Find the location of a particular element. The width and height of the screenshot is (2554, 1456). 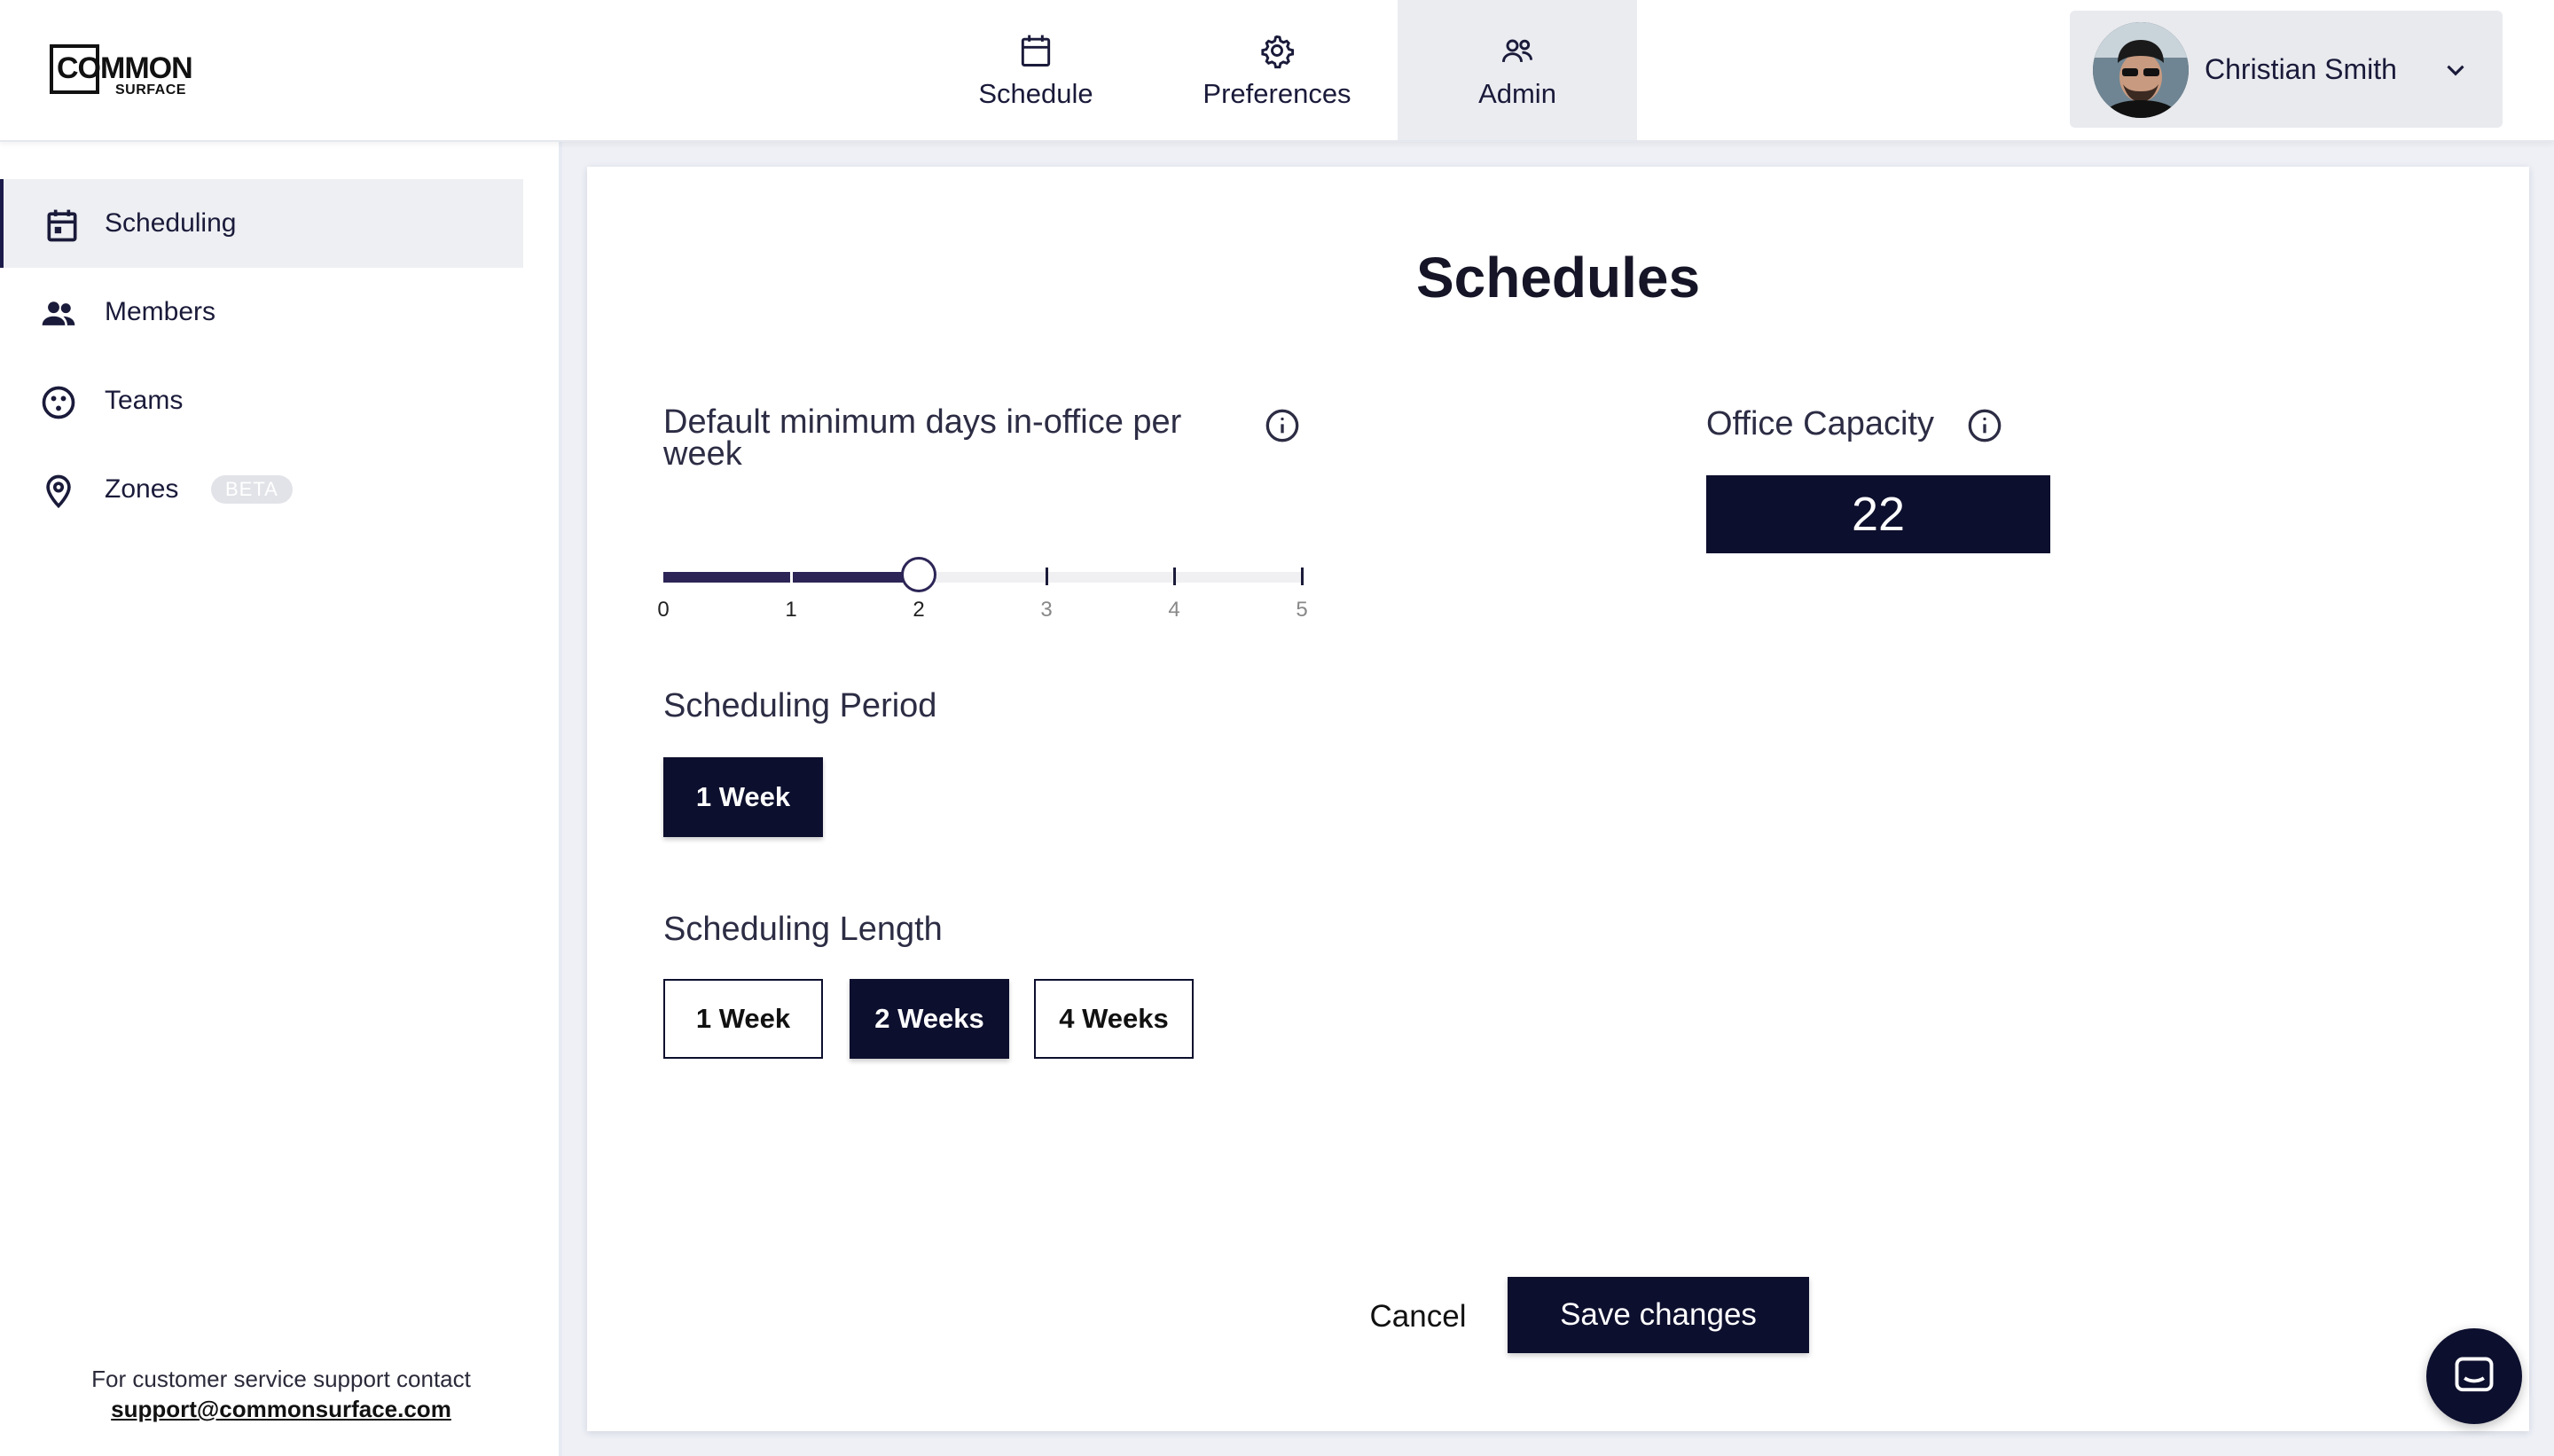

chat-support-button is located at coordinates (2474, 1376).